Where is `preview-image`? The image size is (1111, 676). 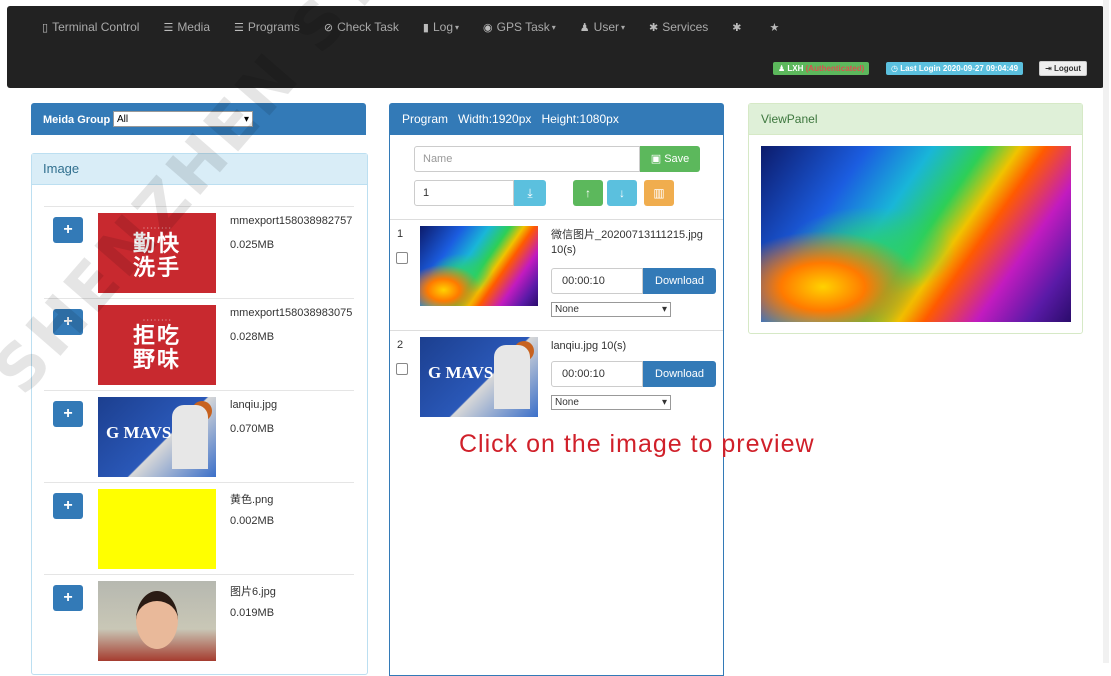
preview-image is located at coordinates (916, 234).